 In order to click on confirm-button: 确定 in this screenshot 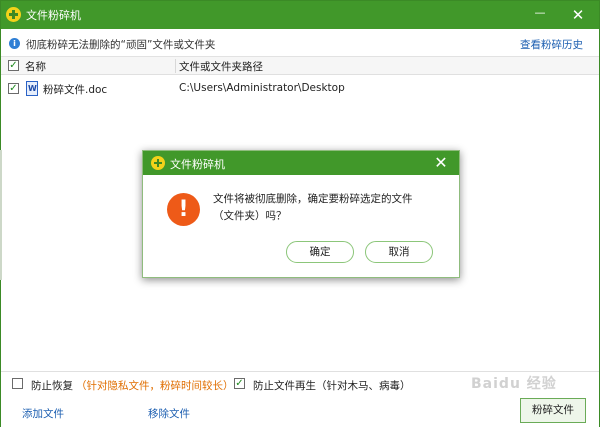, I will do `click(320, 252)`.